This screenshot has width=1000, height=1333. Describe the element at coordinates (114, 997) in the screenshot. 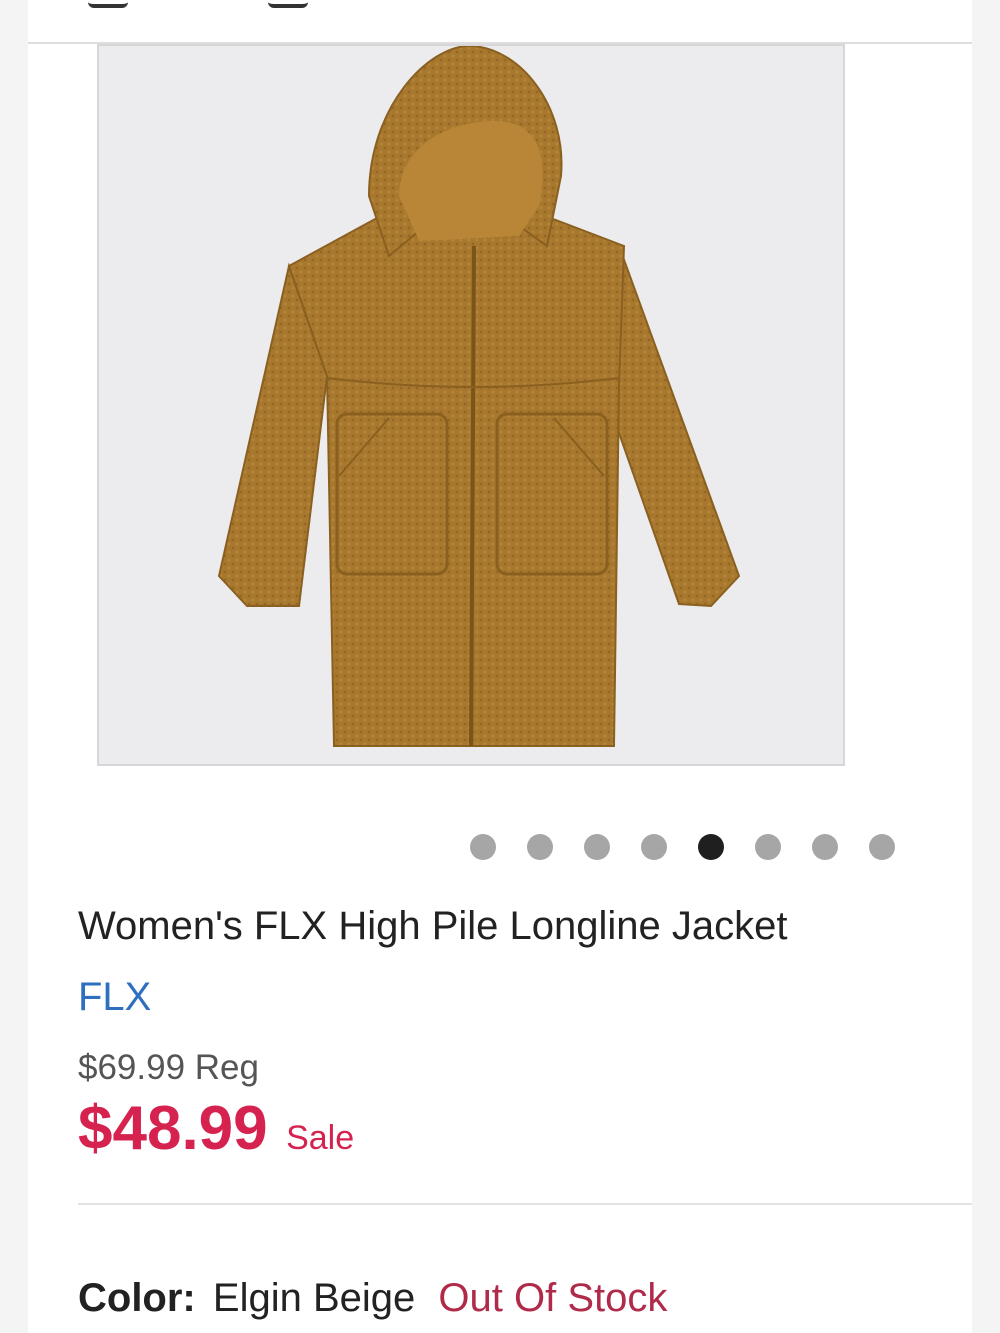

I see `brand-link: FLX` at that location.